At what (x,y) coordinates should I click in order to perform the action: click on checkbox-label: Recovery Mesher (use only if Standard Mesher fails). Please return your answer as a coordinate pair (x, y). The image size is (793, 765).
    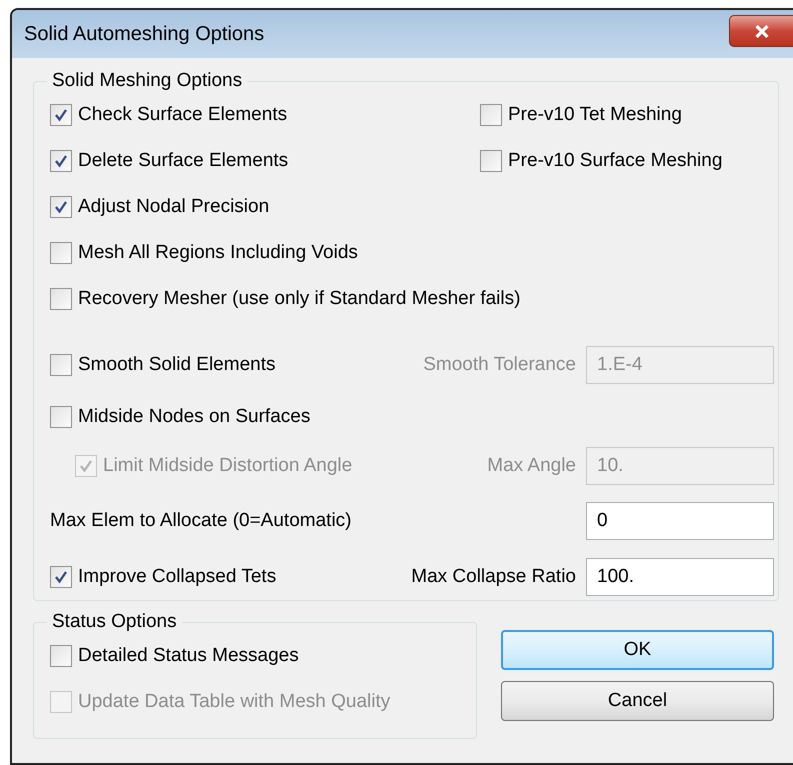
    Looking at the image, I should click on (299, 299).